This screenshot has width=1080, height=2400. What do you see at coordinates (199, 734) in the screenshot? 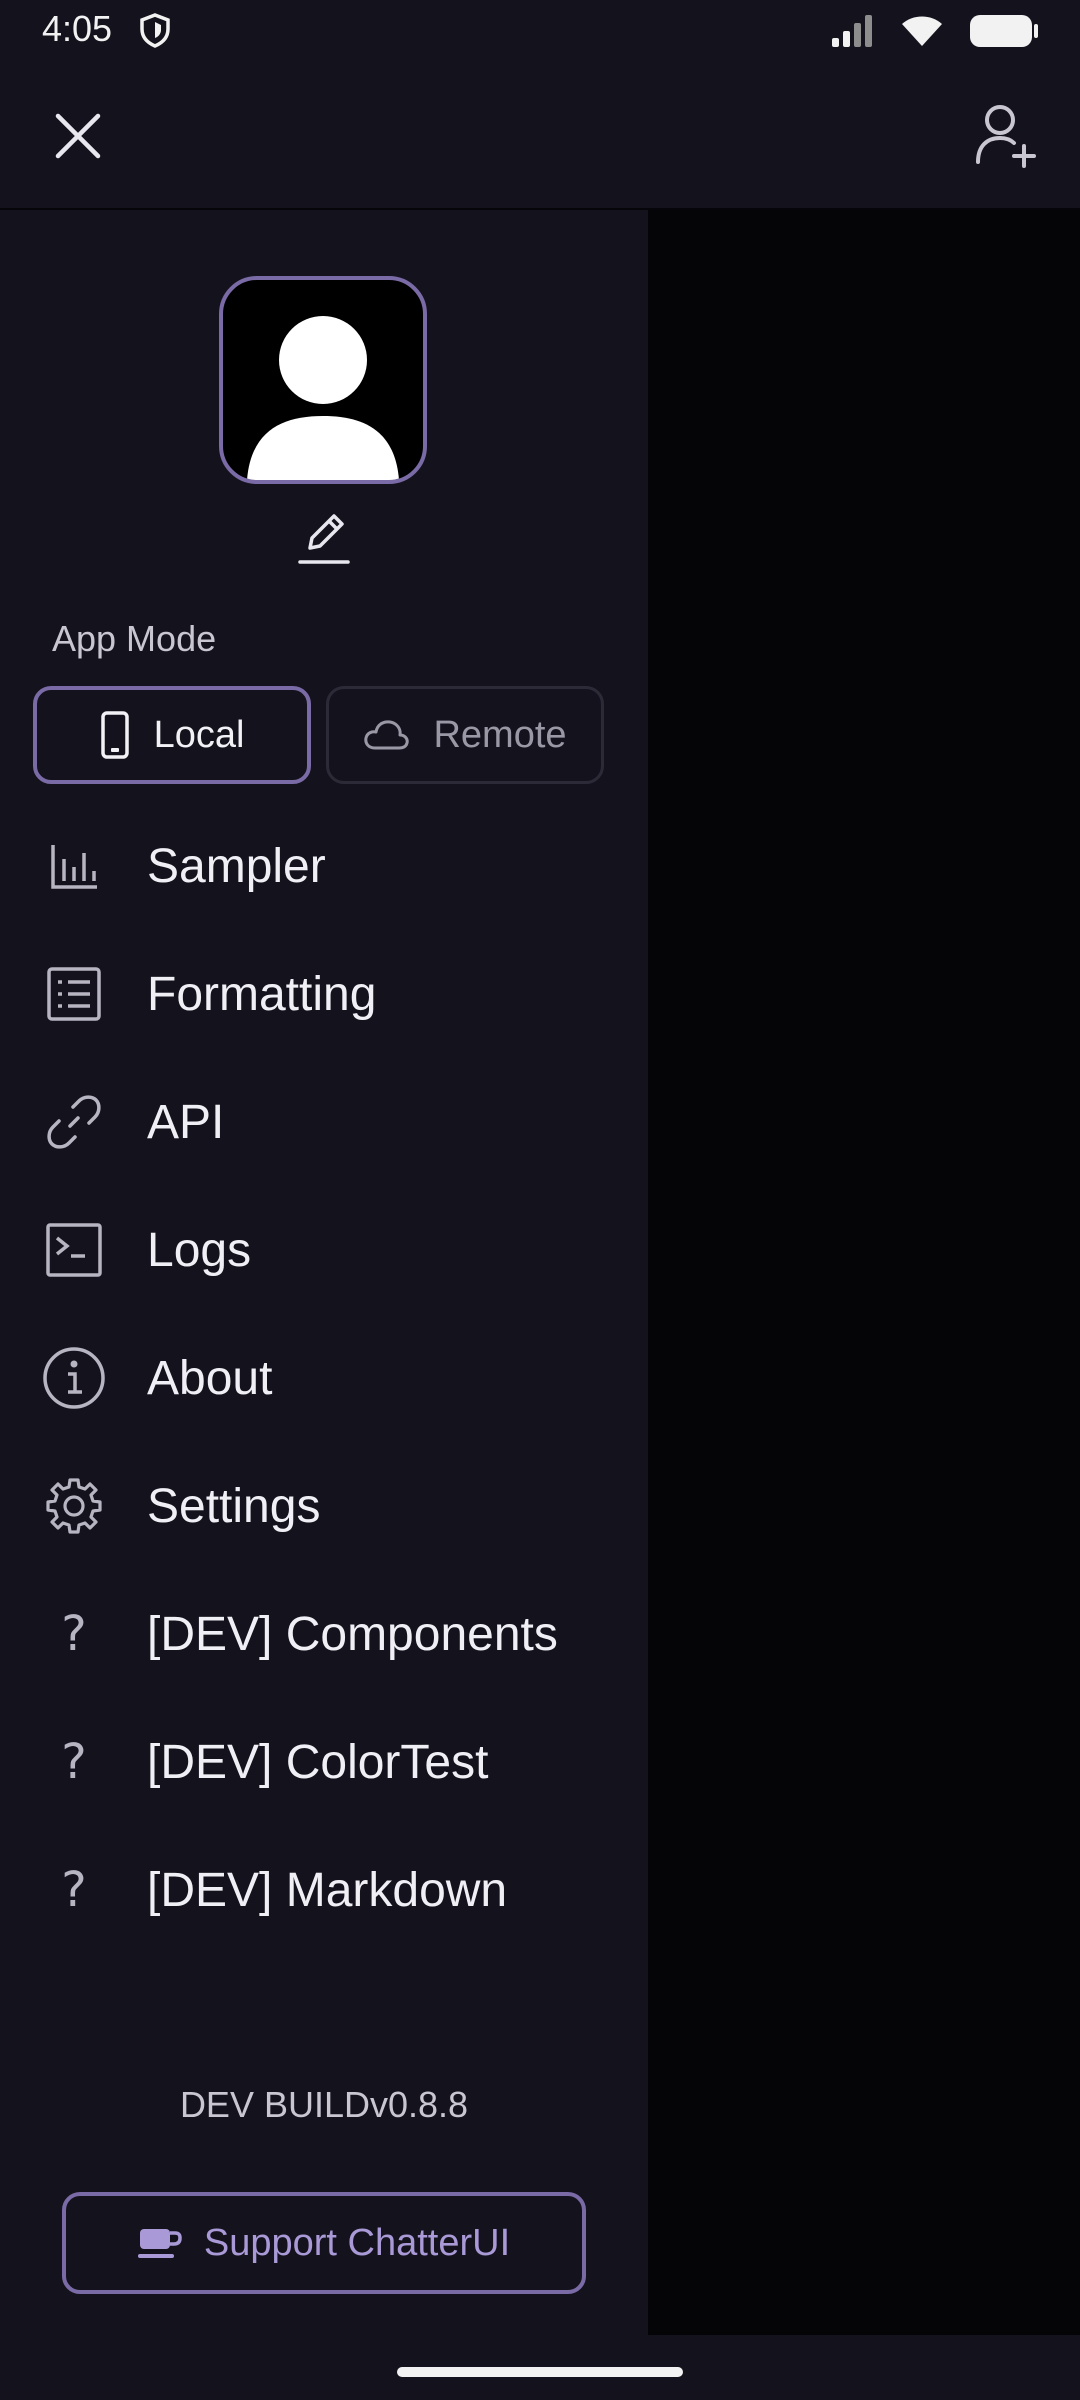
I see `local-mode-label: Local` at bounding box center [199, 734].